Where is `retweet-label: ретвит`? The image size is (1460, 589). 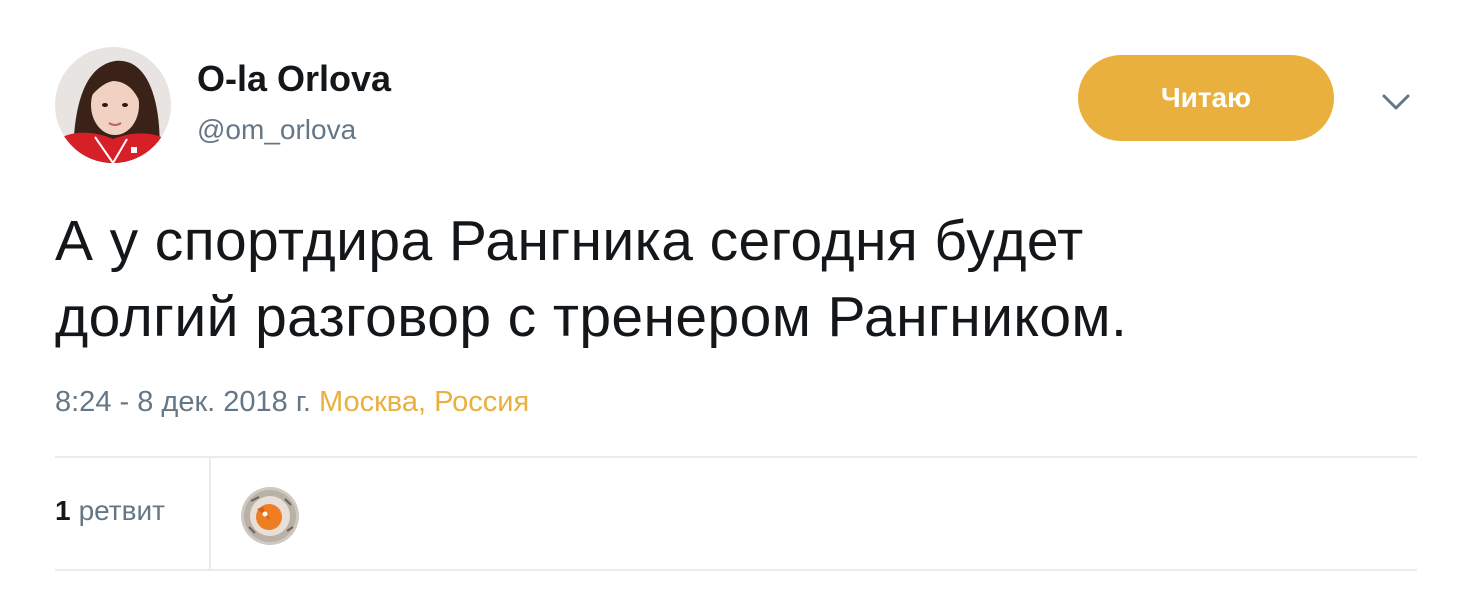 retweet-label: ретвит is located at coordinates (121, 510).